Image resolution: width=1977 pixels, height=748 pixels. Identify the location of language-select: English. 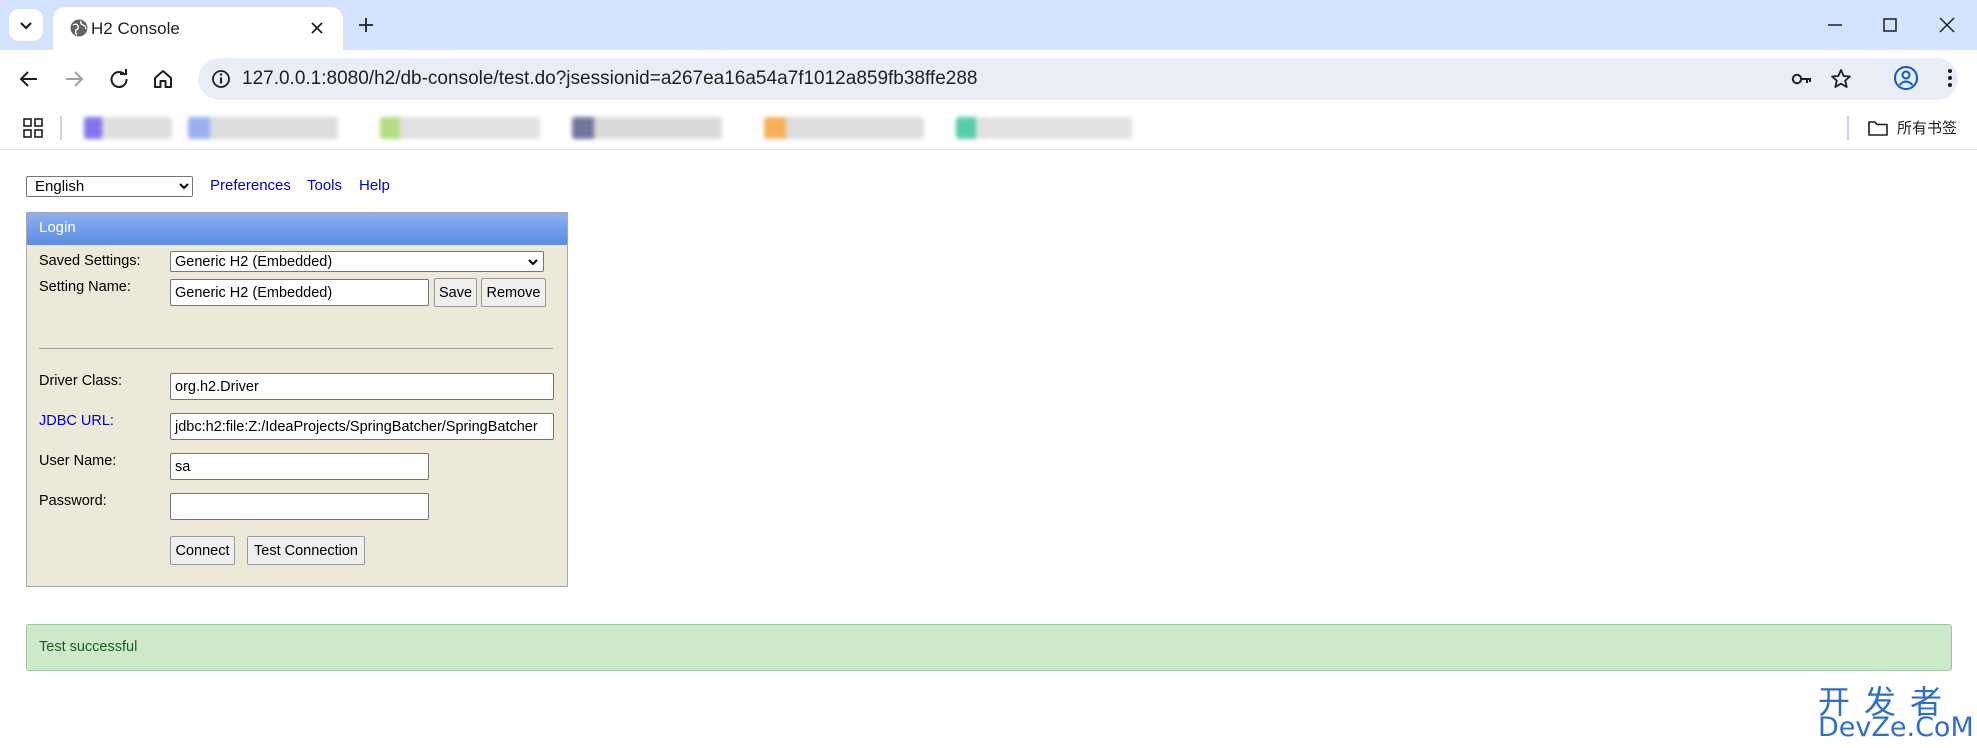
(109, 186).